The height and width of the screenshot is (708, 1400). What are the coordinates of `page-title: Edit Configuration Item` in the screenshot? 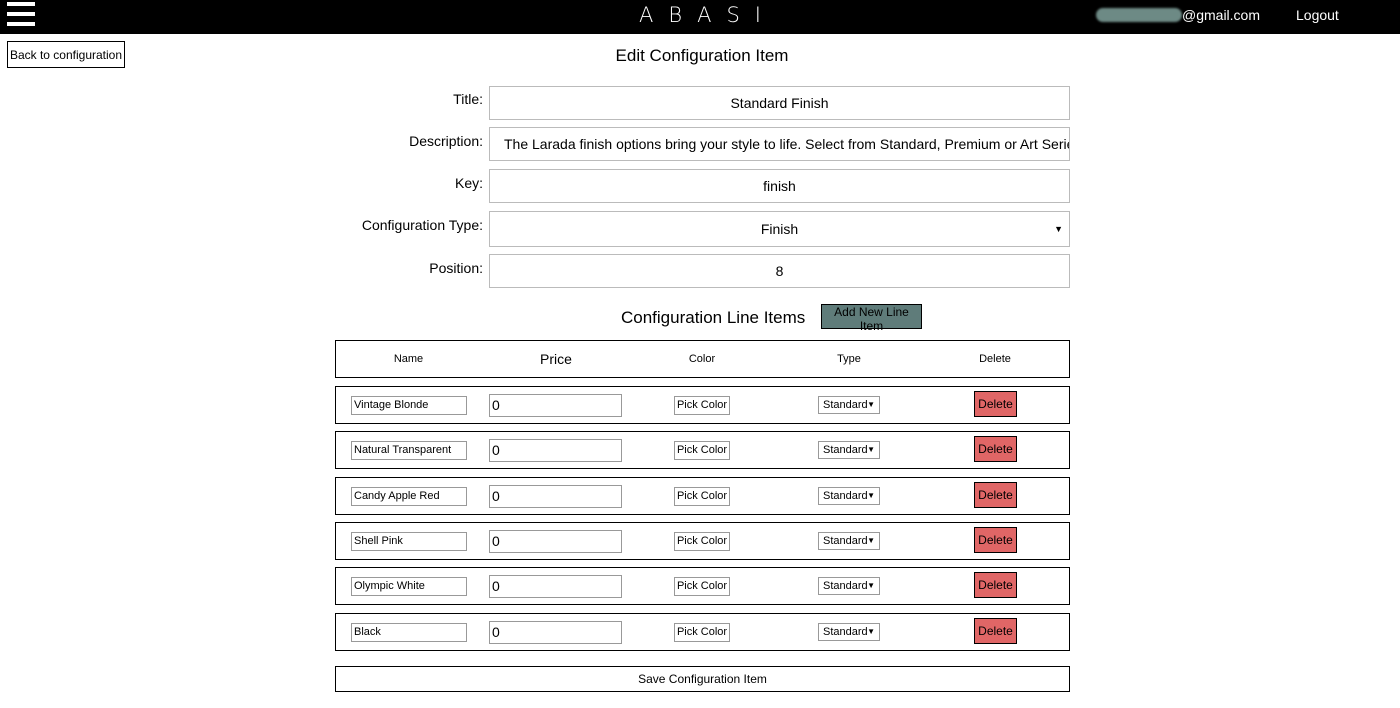 It's located at (702, 55).